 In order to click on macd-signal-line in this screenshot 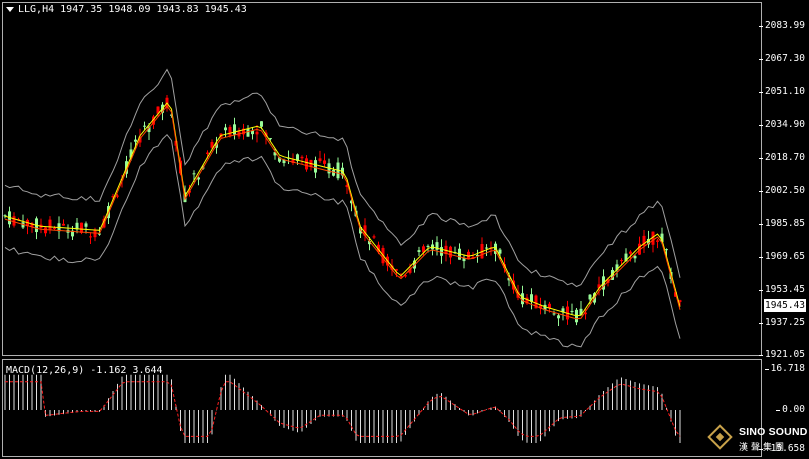, I will do `click(343, 409)`.